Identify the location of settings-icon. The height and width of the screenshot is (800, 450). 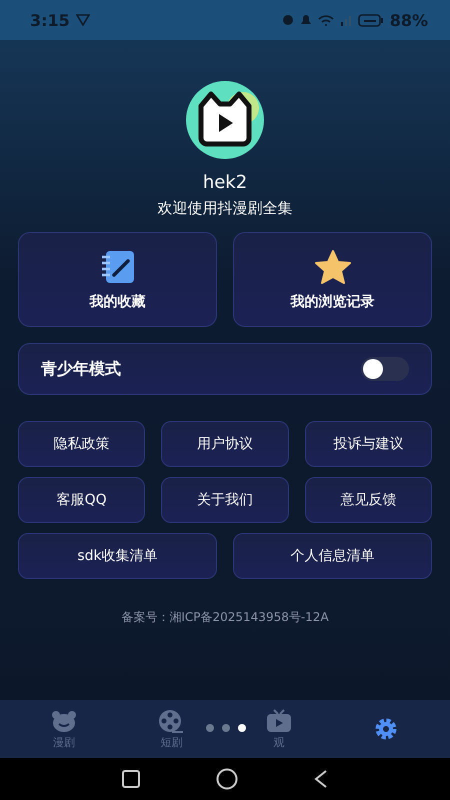
(386, 729).